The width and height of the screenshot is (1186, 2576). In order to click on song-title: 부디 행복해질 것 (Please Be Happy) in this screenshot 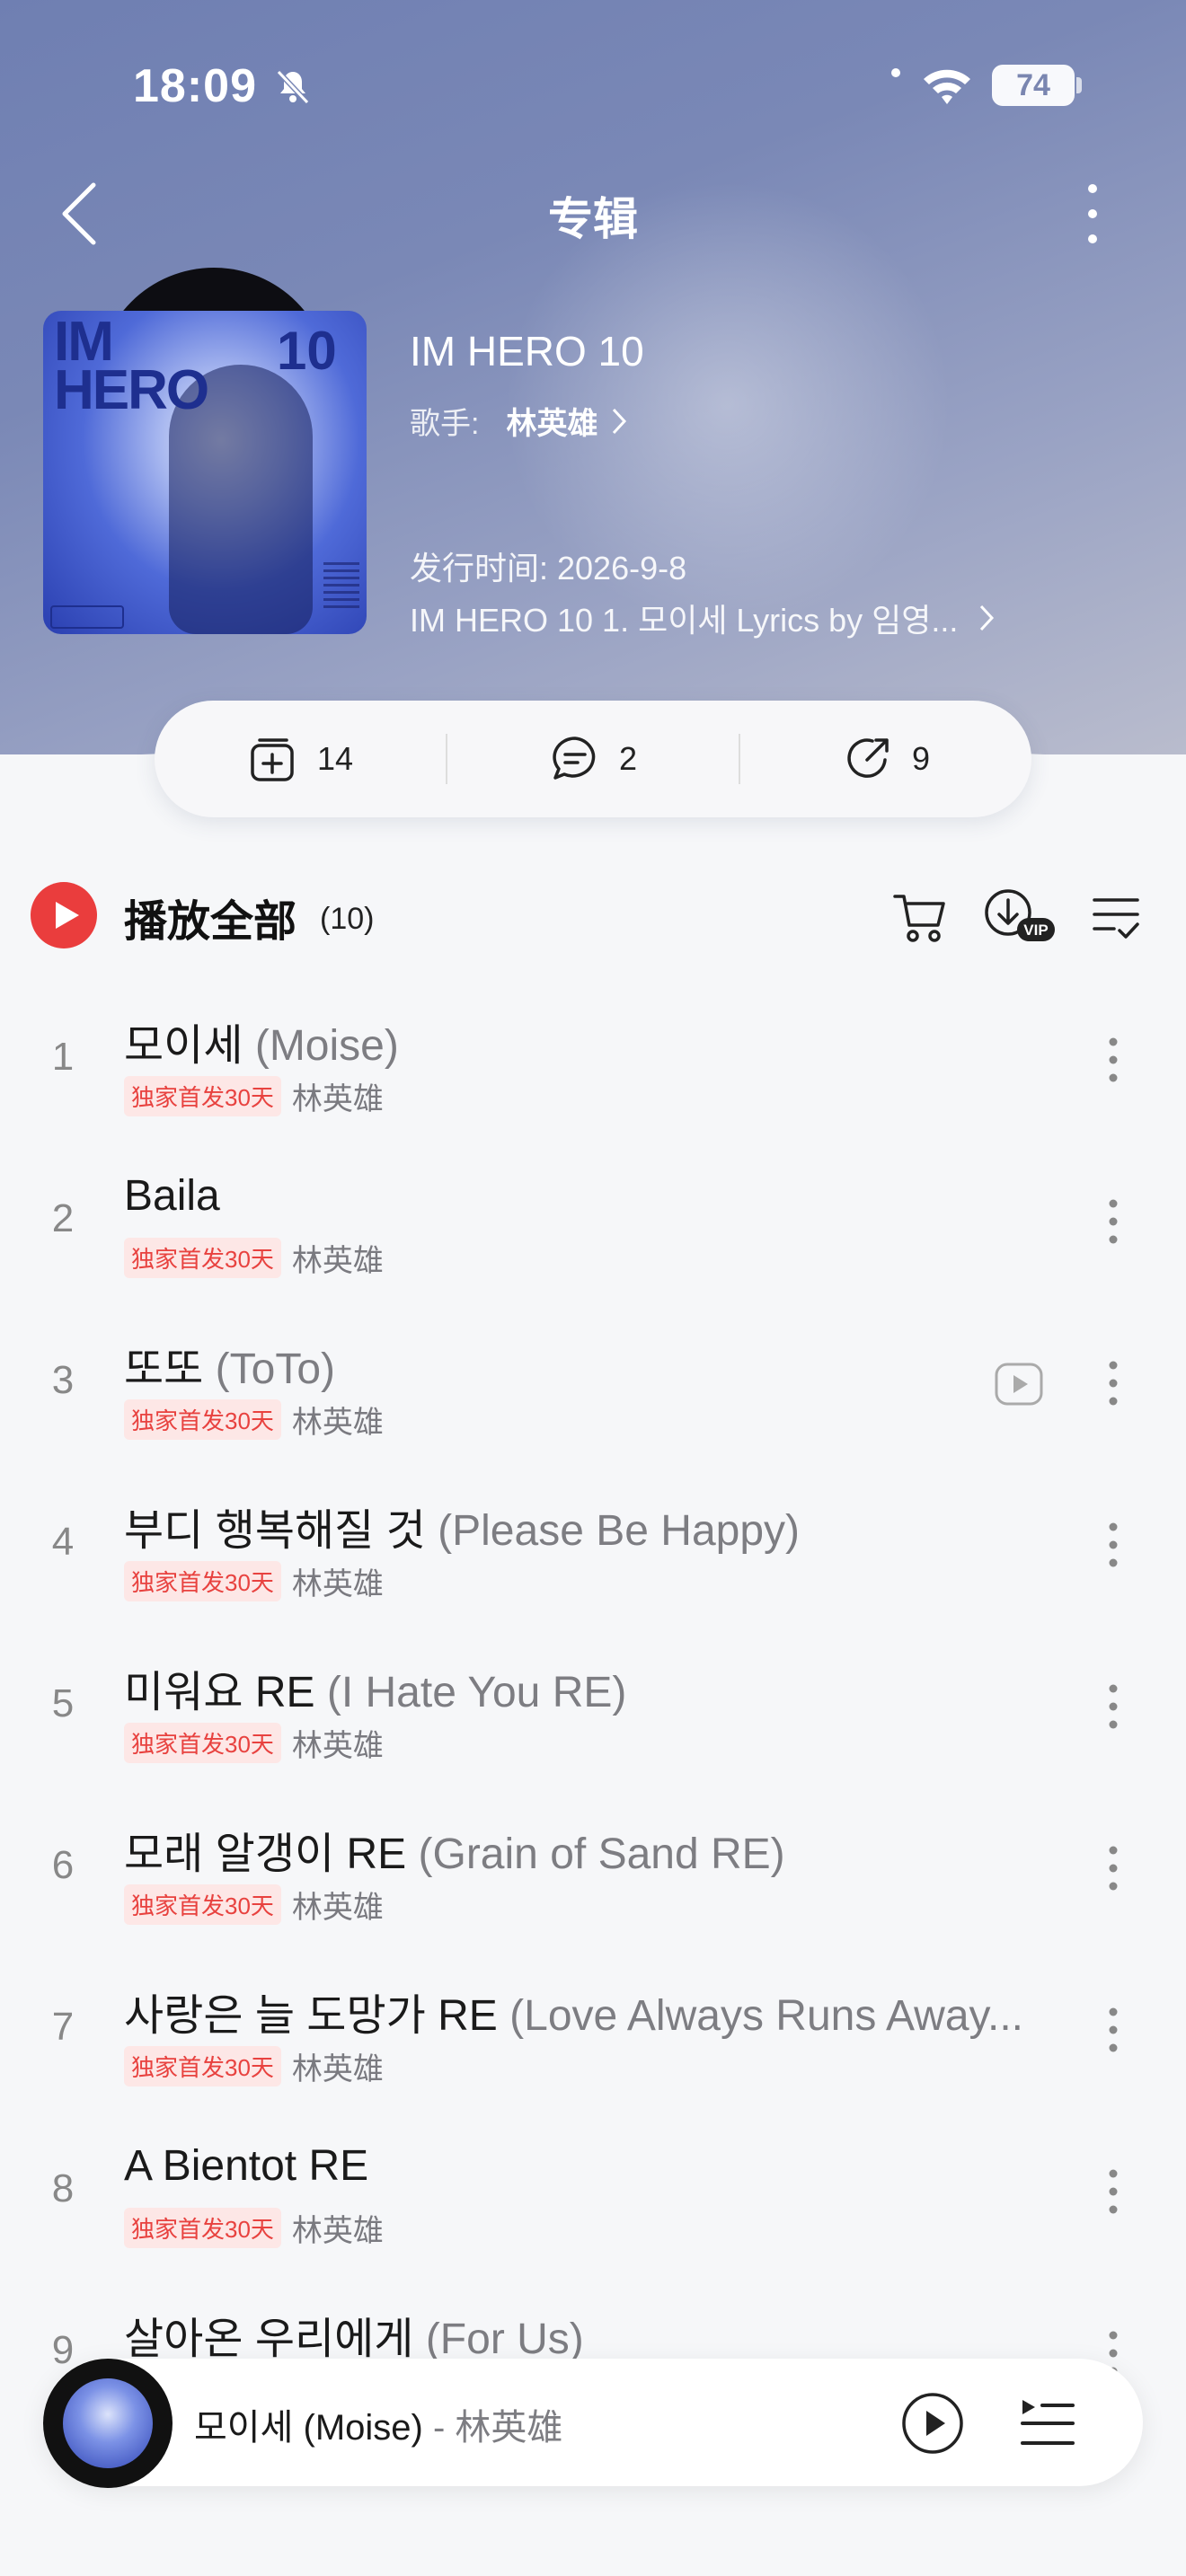, I will do `click(582, 1526)`.